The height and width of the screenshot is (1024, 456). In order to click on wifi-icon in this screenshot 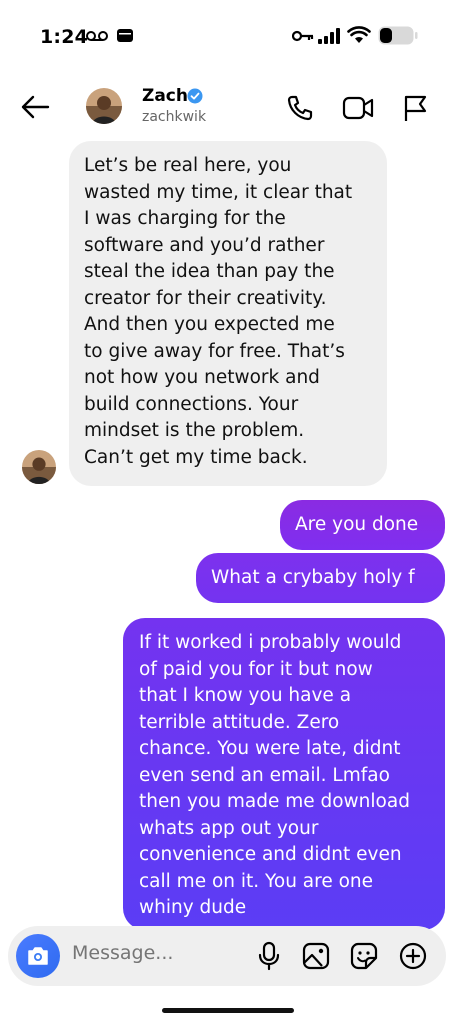, I will do `click(359, 34)`.